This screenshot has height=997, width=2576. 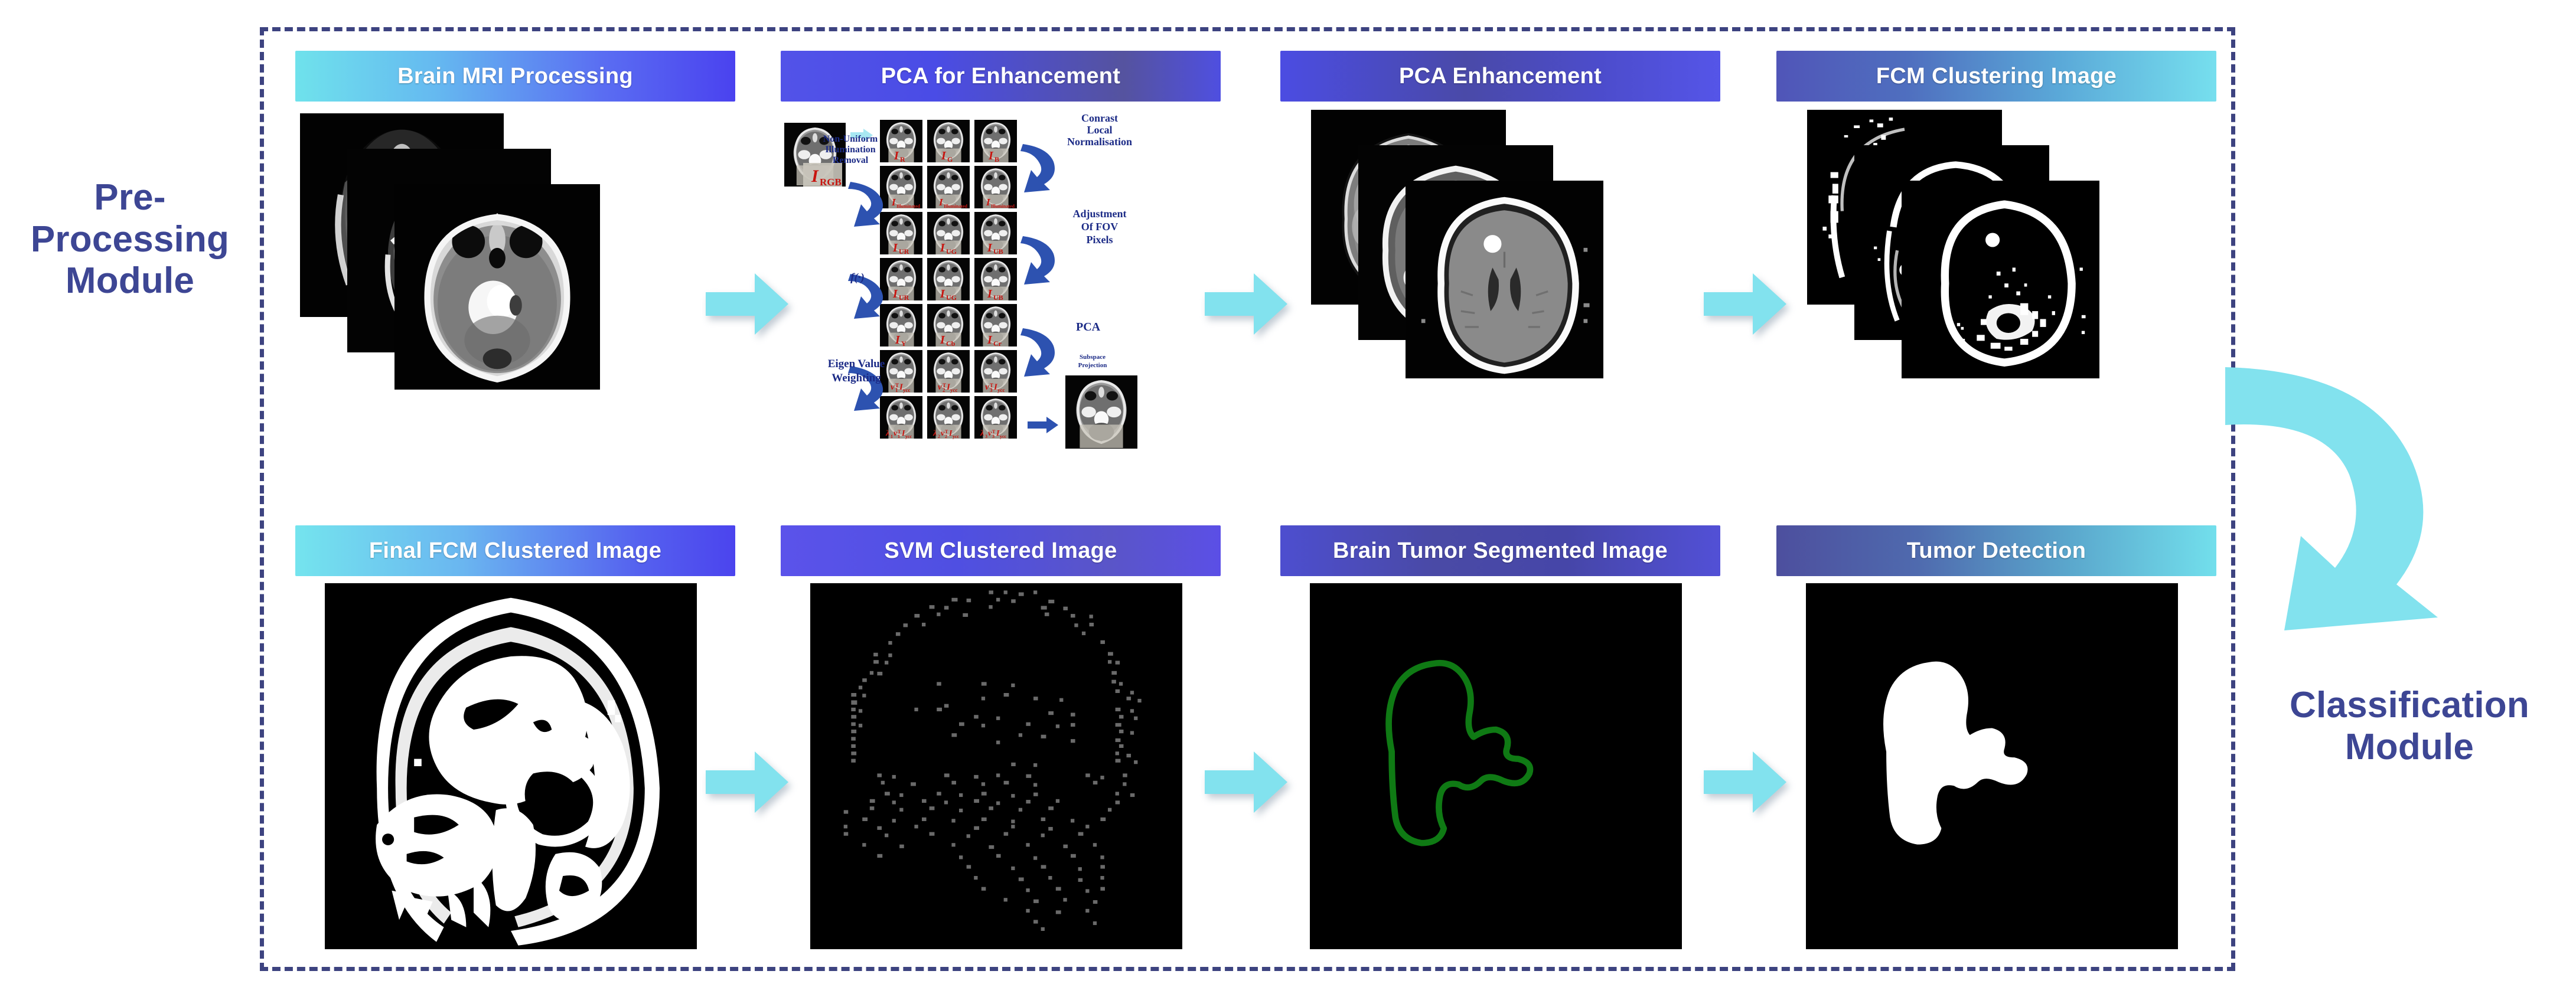 I want to click on stage-banner-pca-enhancement: PCA Enhancement, so click(x=1500, y=76).